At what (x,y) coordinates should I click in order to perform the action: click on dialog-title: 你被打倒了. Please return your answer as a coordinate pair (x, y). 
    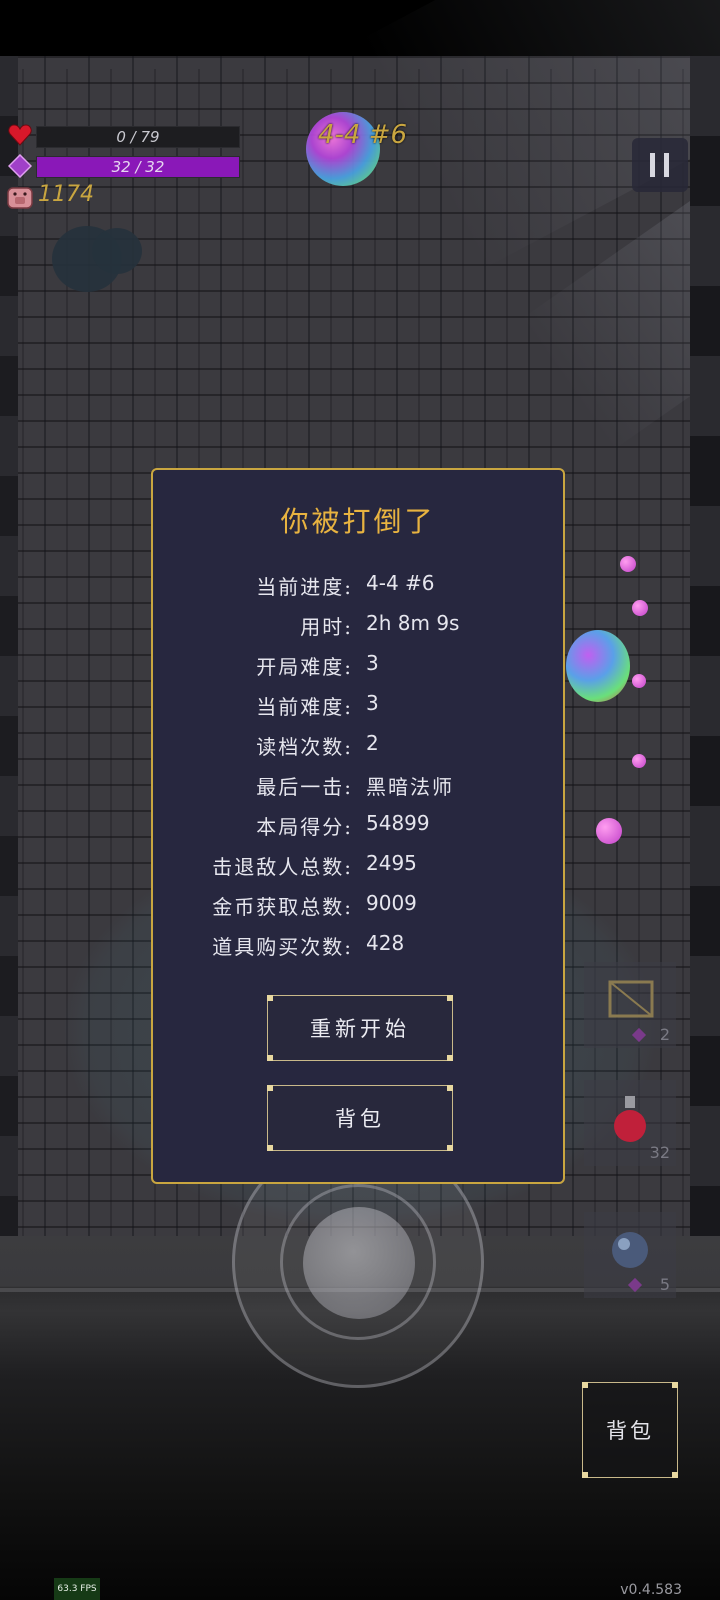
    Looking at the image, I should click on (358, 521).